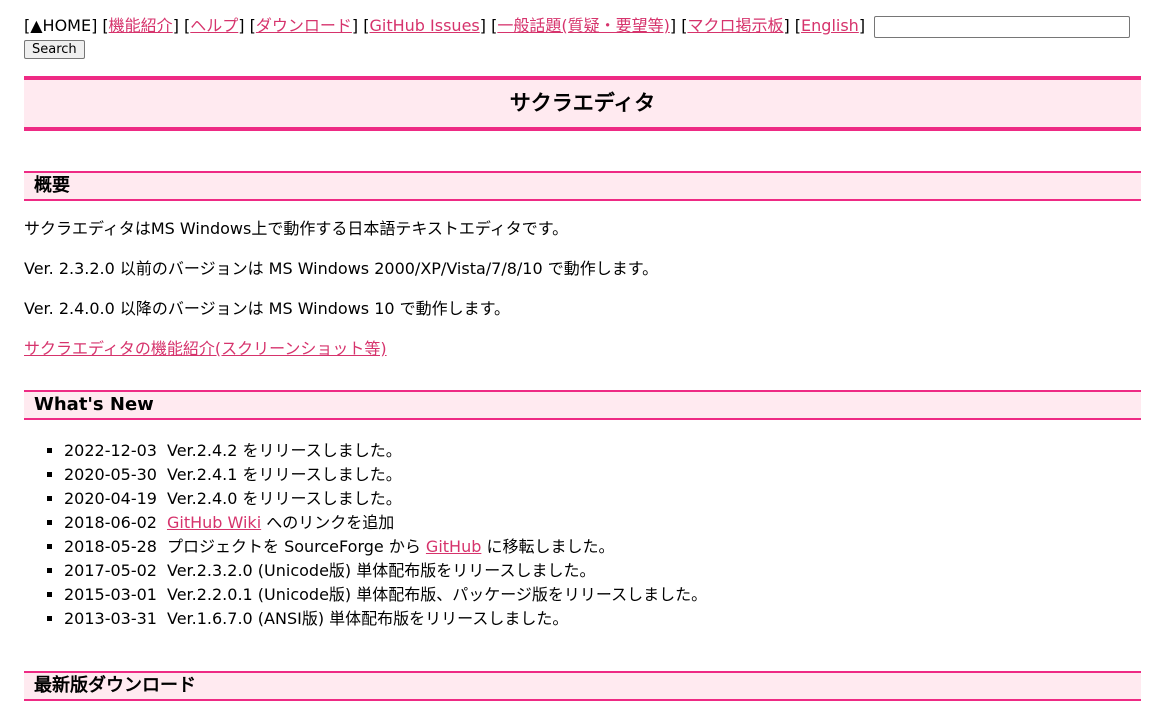 The height and width of the screenshot is (716, 1150). I want to click on nav-link-macro-board: マクロ掲示板, so click(735, 25).